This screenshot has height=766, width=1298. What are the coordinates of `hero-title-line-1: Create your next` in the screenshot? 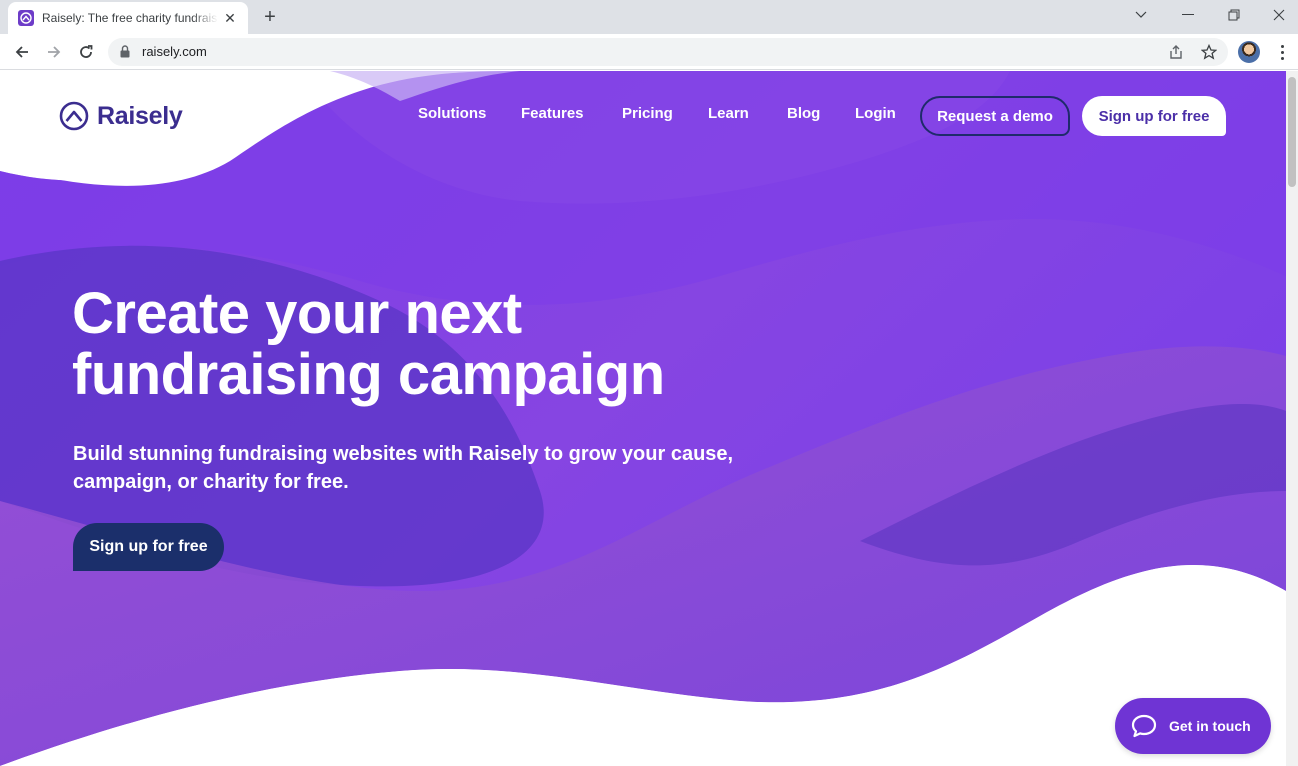 It's located at (297, 313).